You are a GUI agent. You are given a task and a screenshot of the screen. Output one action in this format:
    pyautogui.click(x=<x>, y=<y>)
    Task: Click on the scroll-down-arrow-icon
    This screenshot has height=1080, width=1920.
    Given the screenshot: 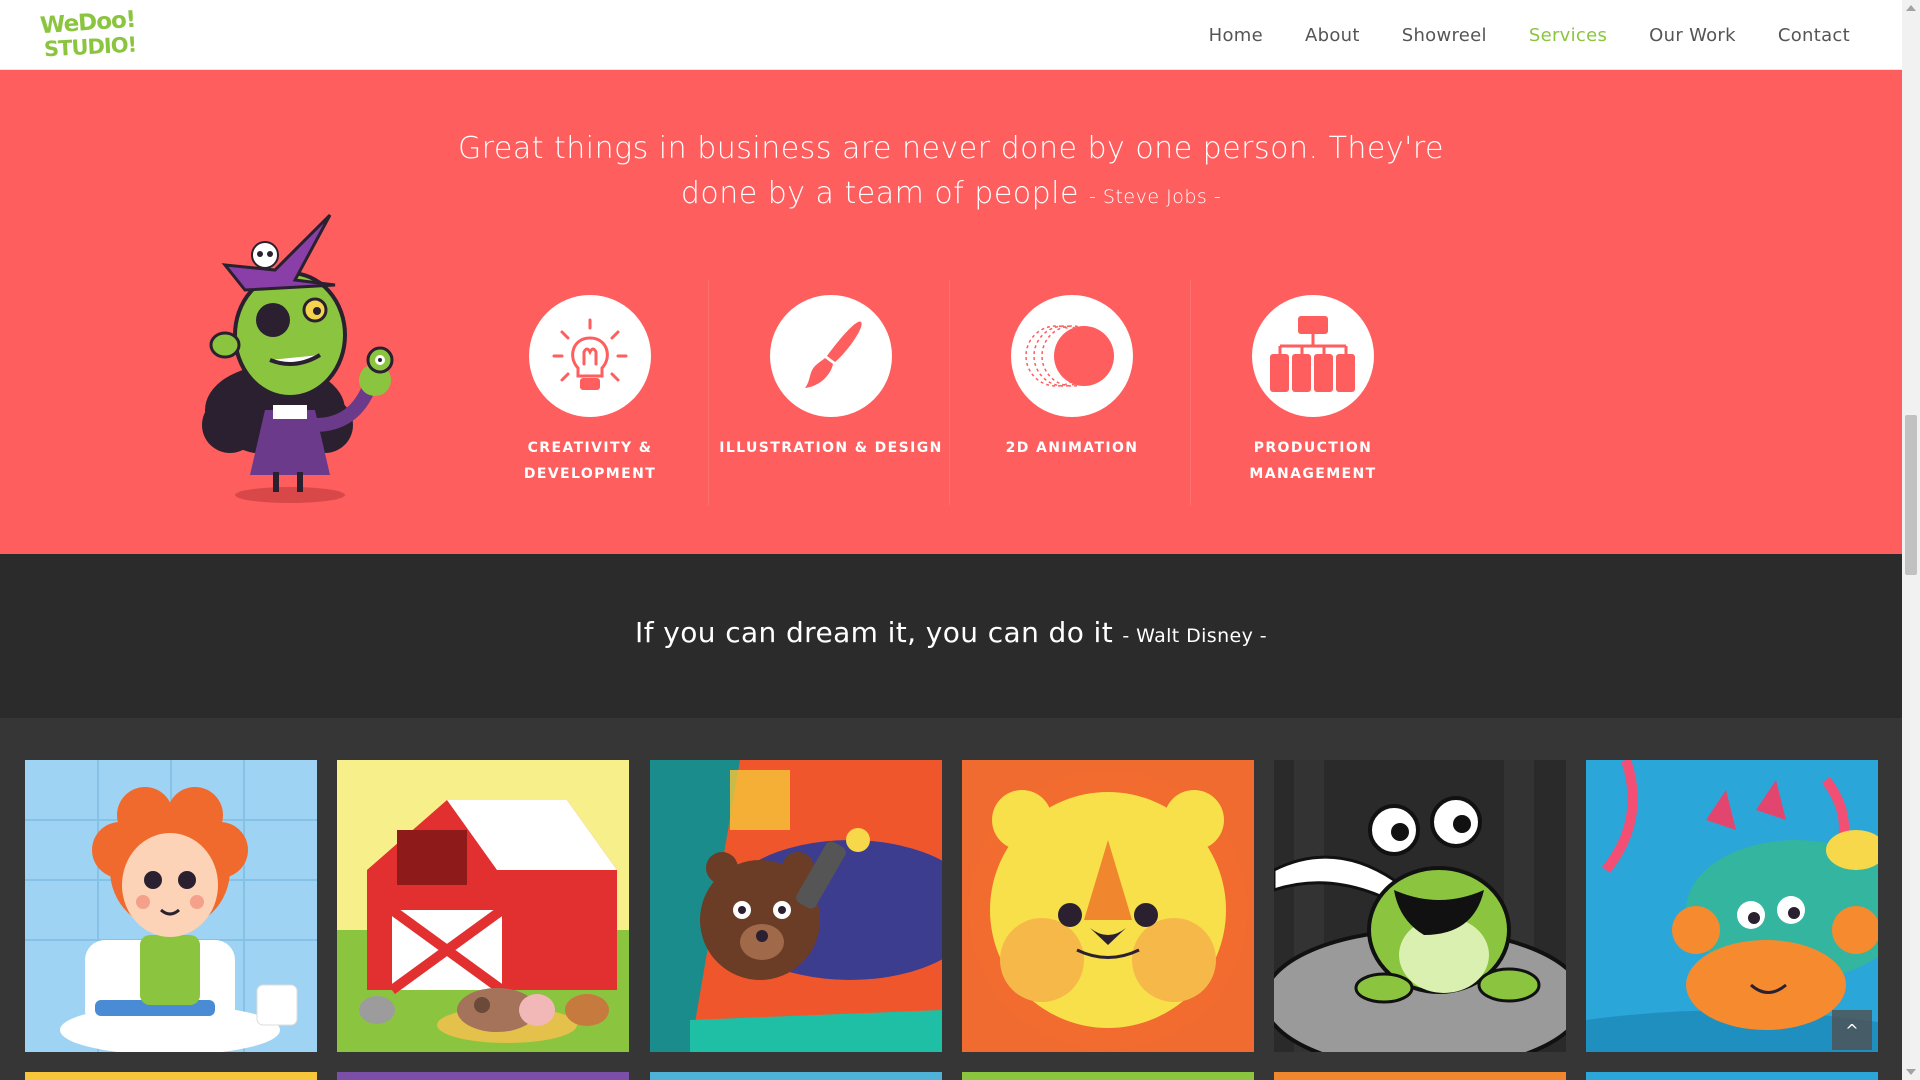 What is the action you would take?
    pyautogui.click(x=1911, y=1072)
    